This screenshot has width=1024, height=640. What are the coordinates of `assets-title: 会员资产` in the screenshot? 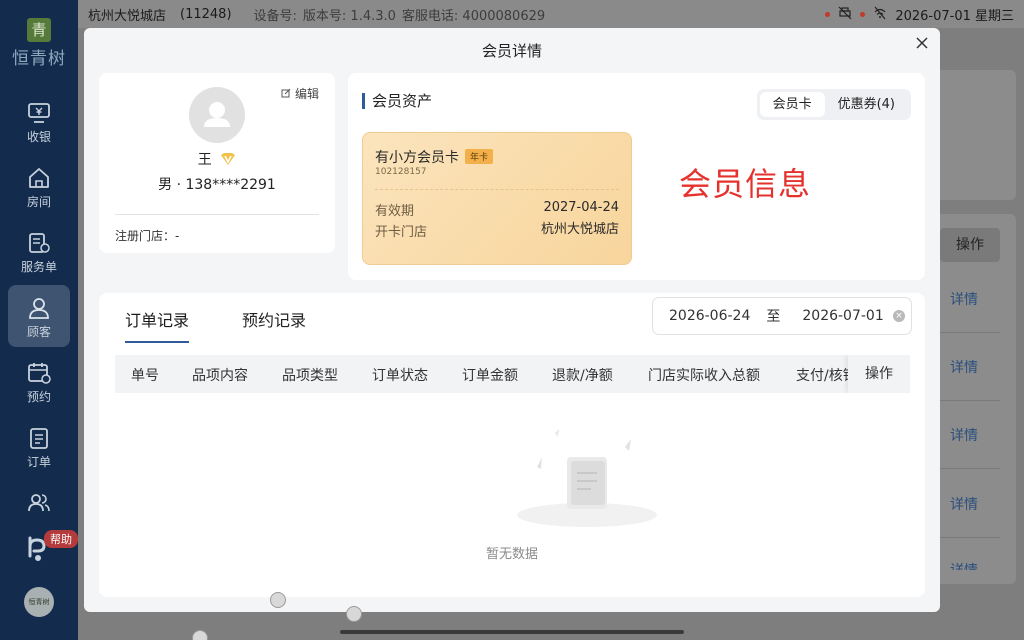 It's located at (397, 101).